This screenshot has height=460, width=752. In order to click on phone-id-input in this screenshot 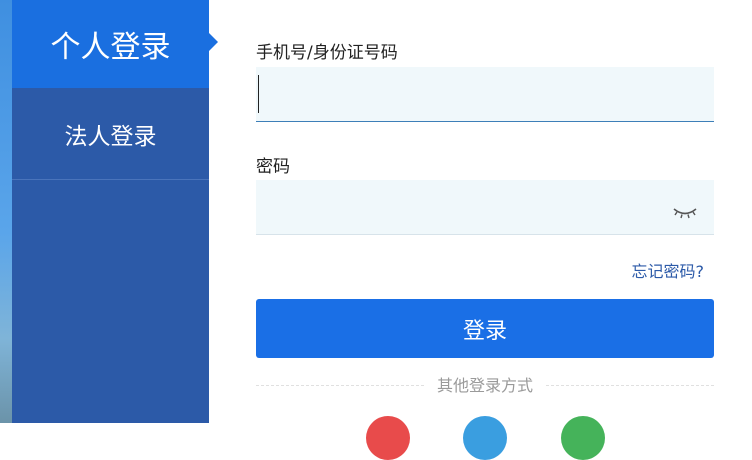, I will do `click(485, 94)`.